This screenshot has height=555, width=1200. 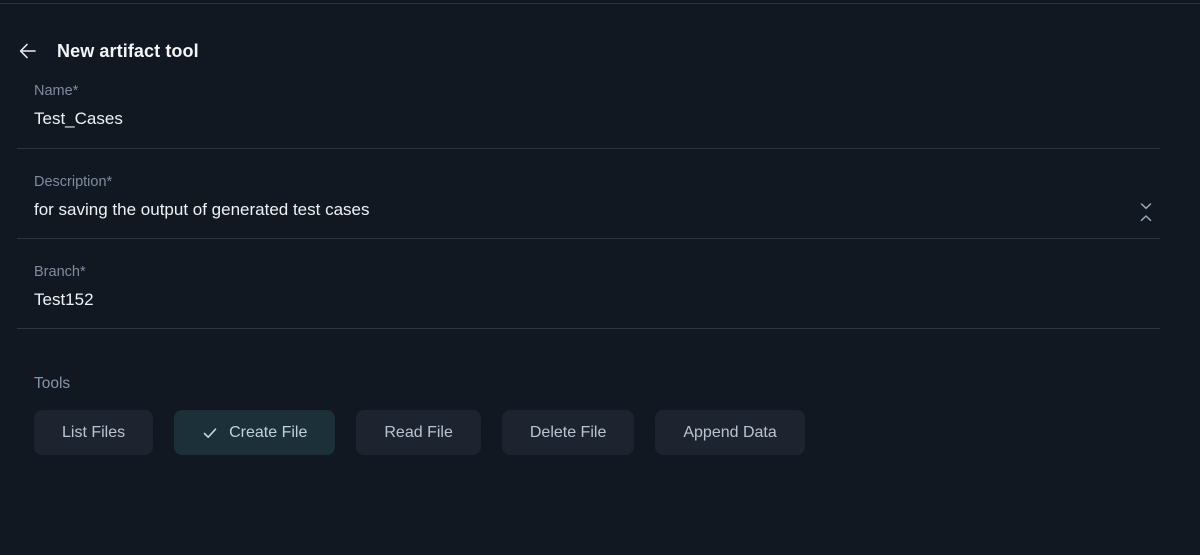 I want to click on tool-chip-label: Create File, so click(x=268, y=432).